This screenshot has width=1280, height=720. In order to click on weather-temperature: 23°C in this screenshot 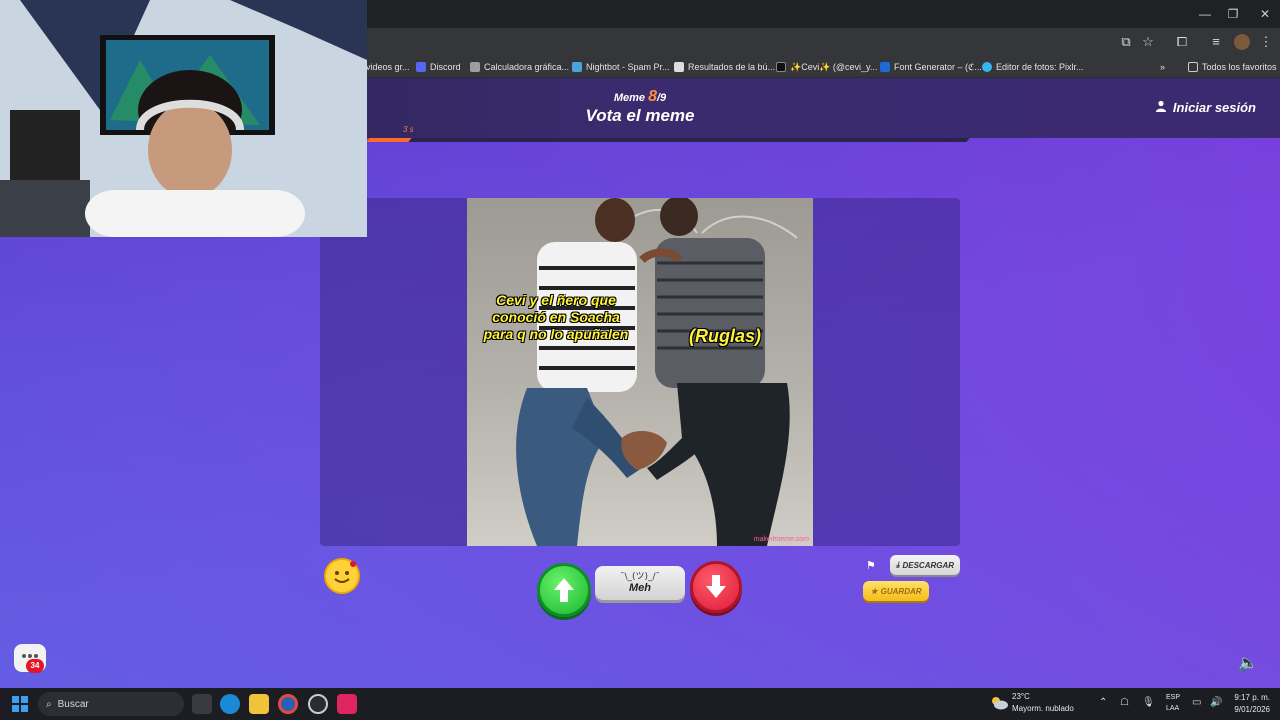, I will do `click(1021, 696)`.